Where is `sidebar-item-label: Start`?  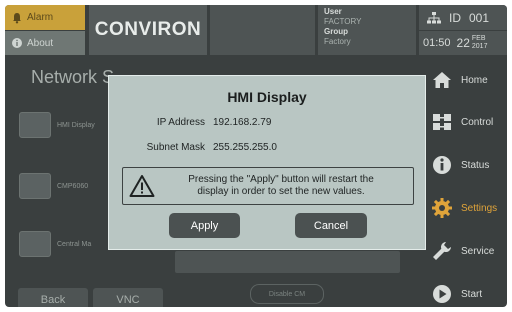
sidebar-item-label: Start is located at coordinates (472, 294).